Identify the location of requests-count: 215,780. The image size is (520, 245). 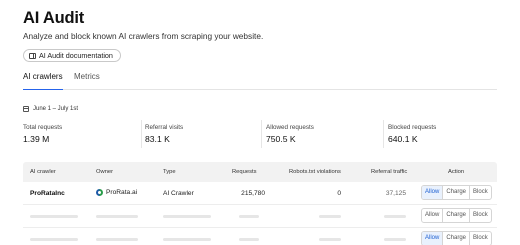
(253, 193).